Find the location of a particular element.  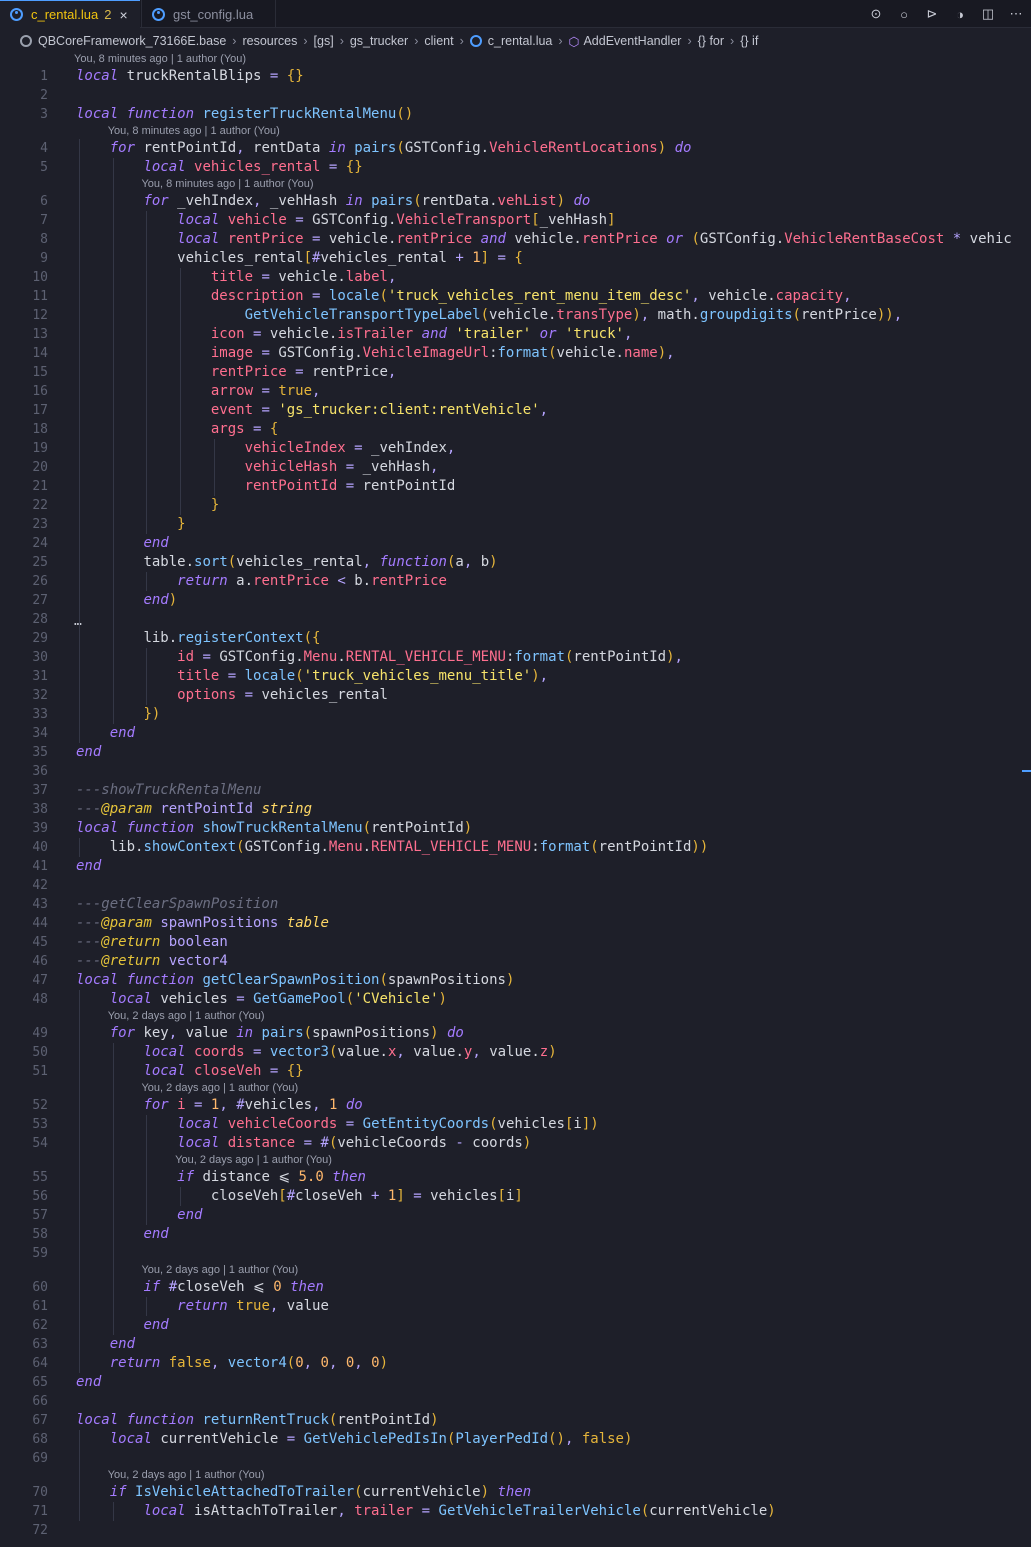

code-line: 35 end is located at coordinates (515, 752).